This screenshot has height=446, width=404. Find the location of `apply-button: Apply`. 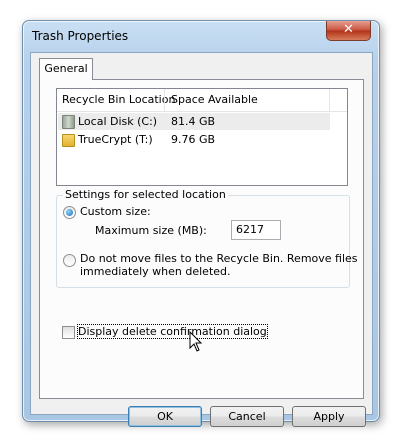

apply-button: Apply is located at coordinates (329, 416).